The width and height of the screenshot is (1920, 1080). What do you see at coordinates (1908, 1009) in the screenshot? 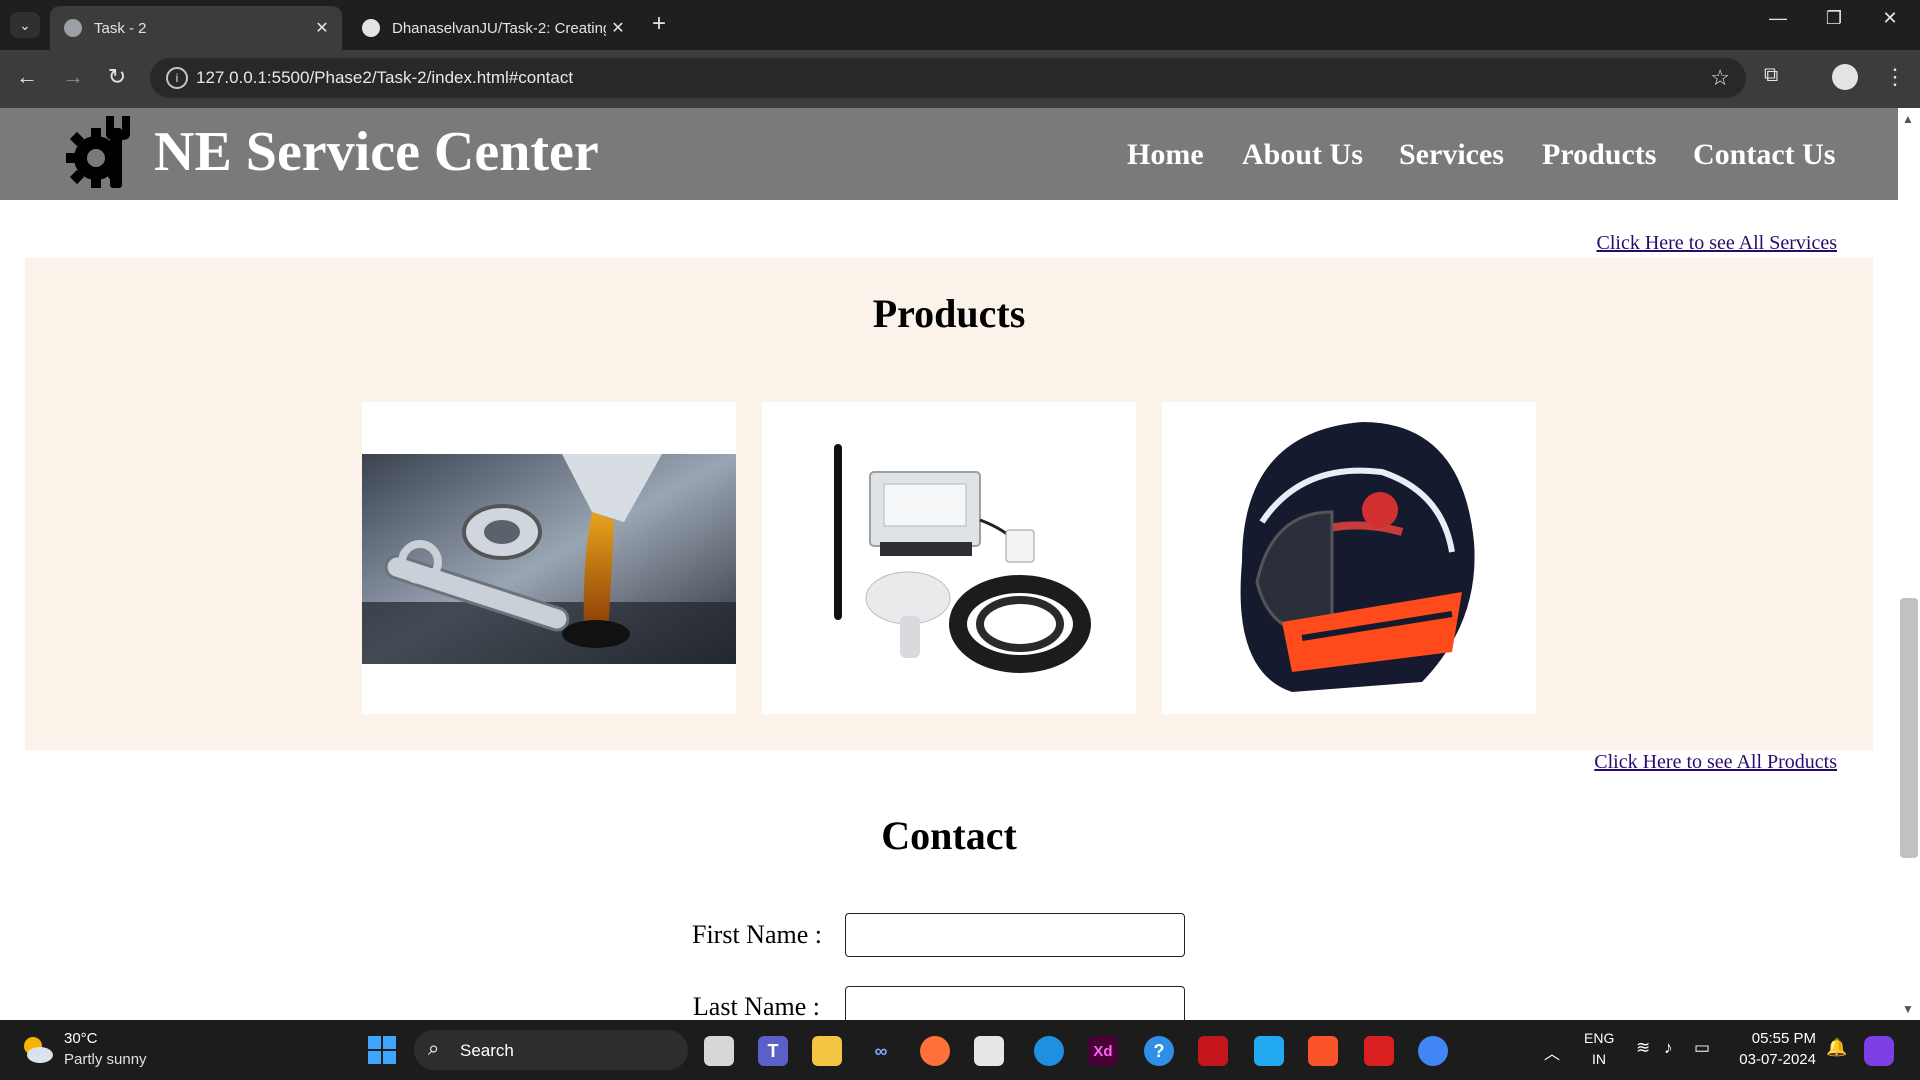
I see `scroll-down-arrow-icon: ▼` at bounding box center [1908, 1009].